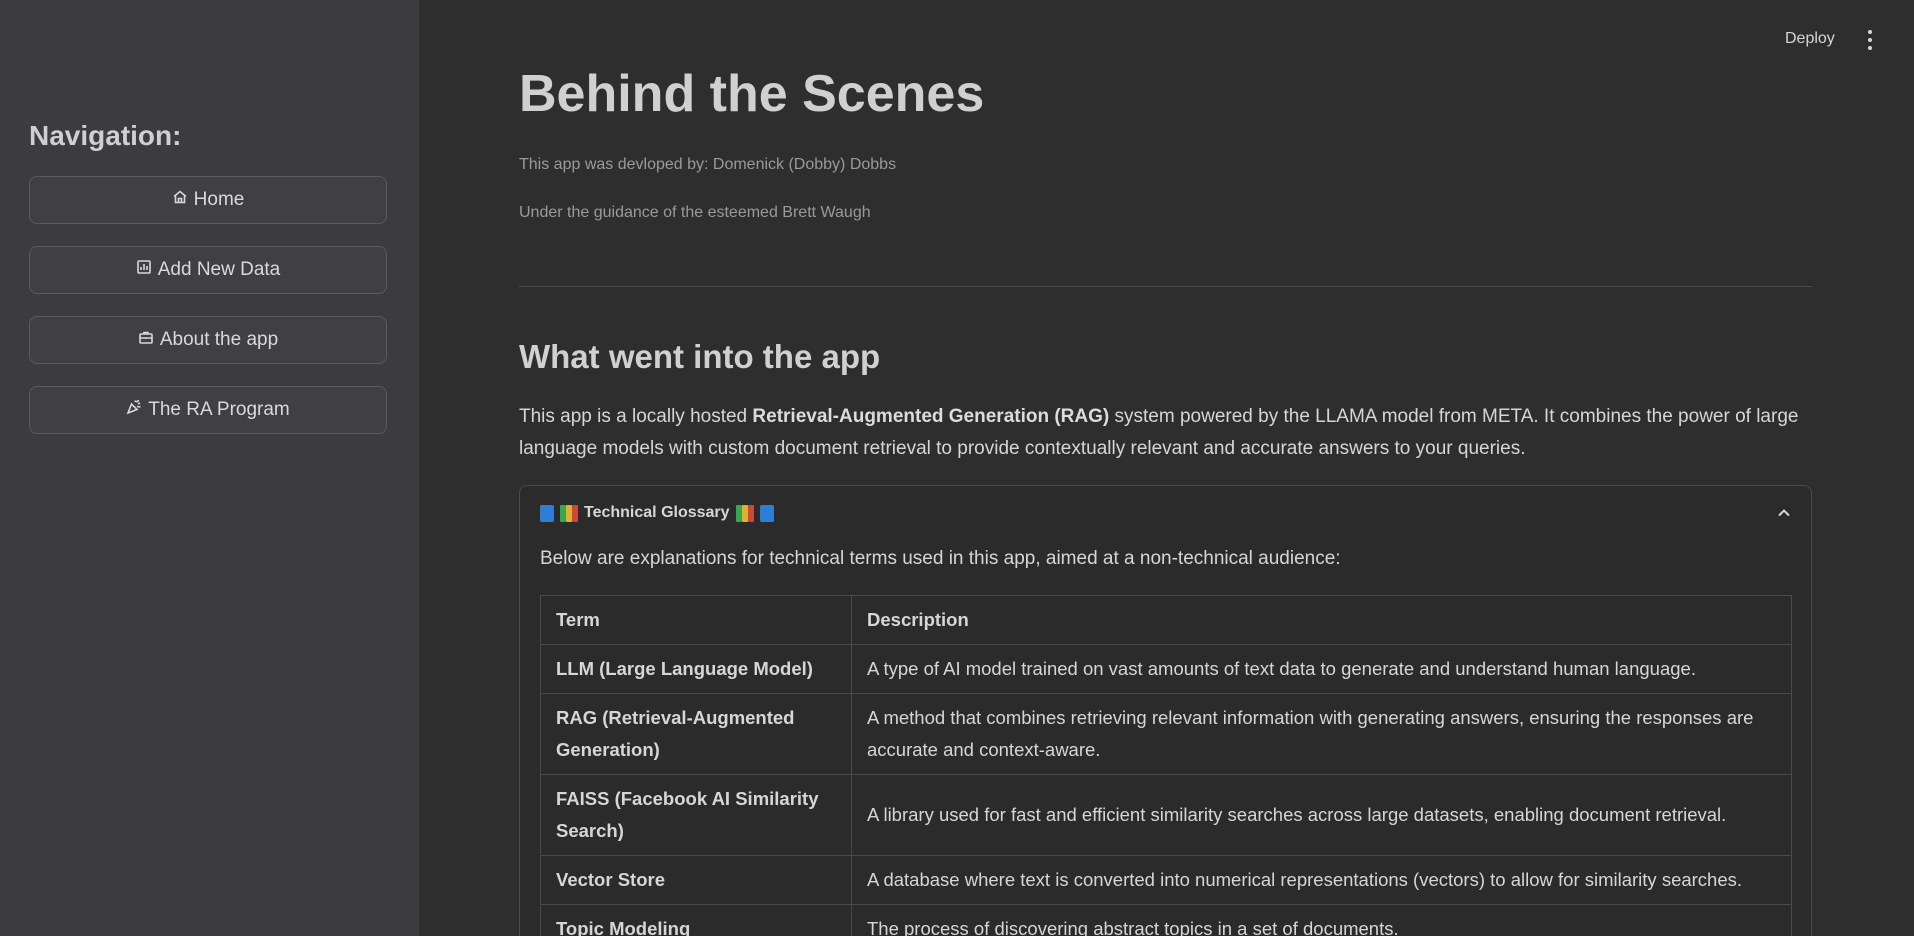  I want to click on divider, so click(1165, 286).